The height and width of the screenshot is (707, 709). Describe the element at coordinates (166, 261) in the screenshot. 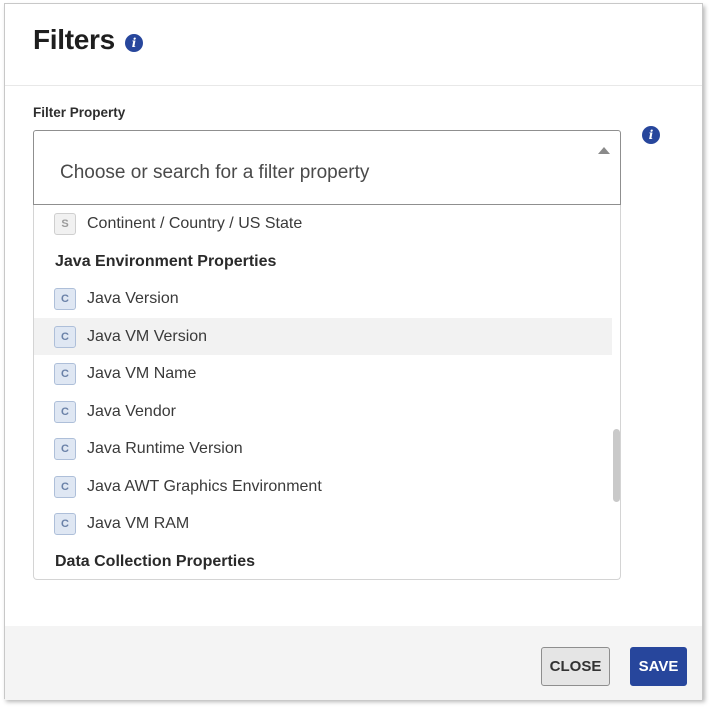

I see `group-header: Java Environment Properties` at that location.